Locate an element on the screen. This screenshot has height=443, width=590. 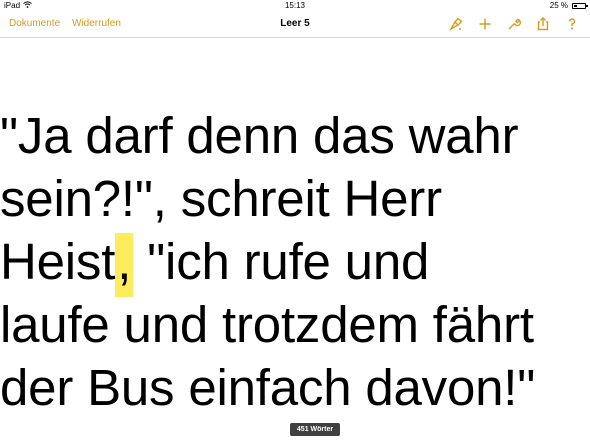
toolbar: Dokumente Widerrufen Leer 5 is located at coordinates (295, 25).